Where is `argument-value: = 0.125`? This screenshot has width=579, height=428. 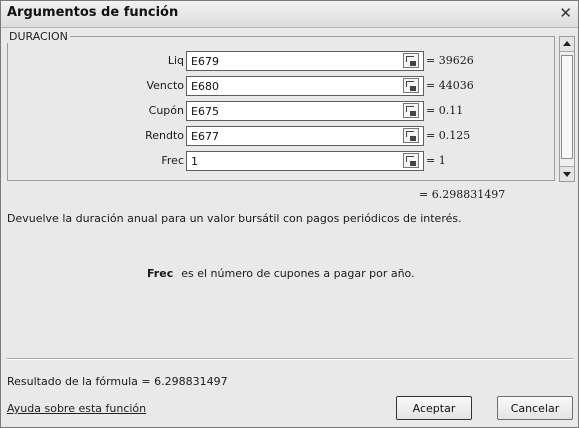
argument-value: = 0.125 is located at coordinates (448, 135).